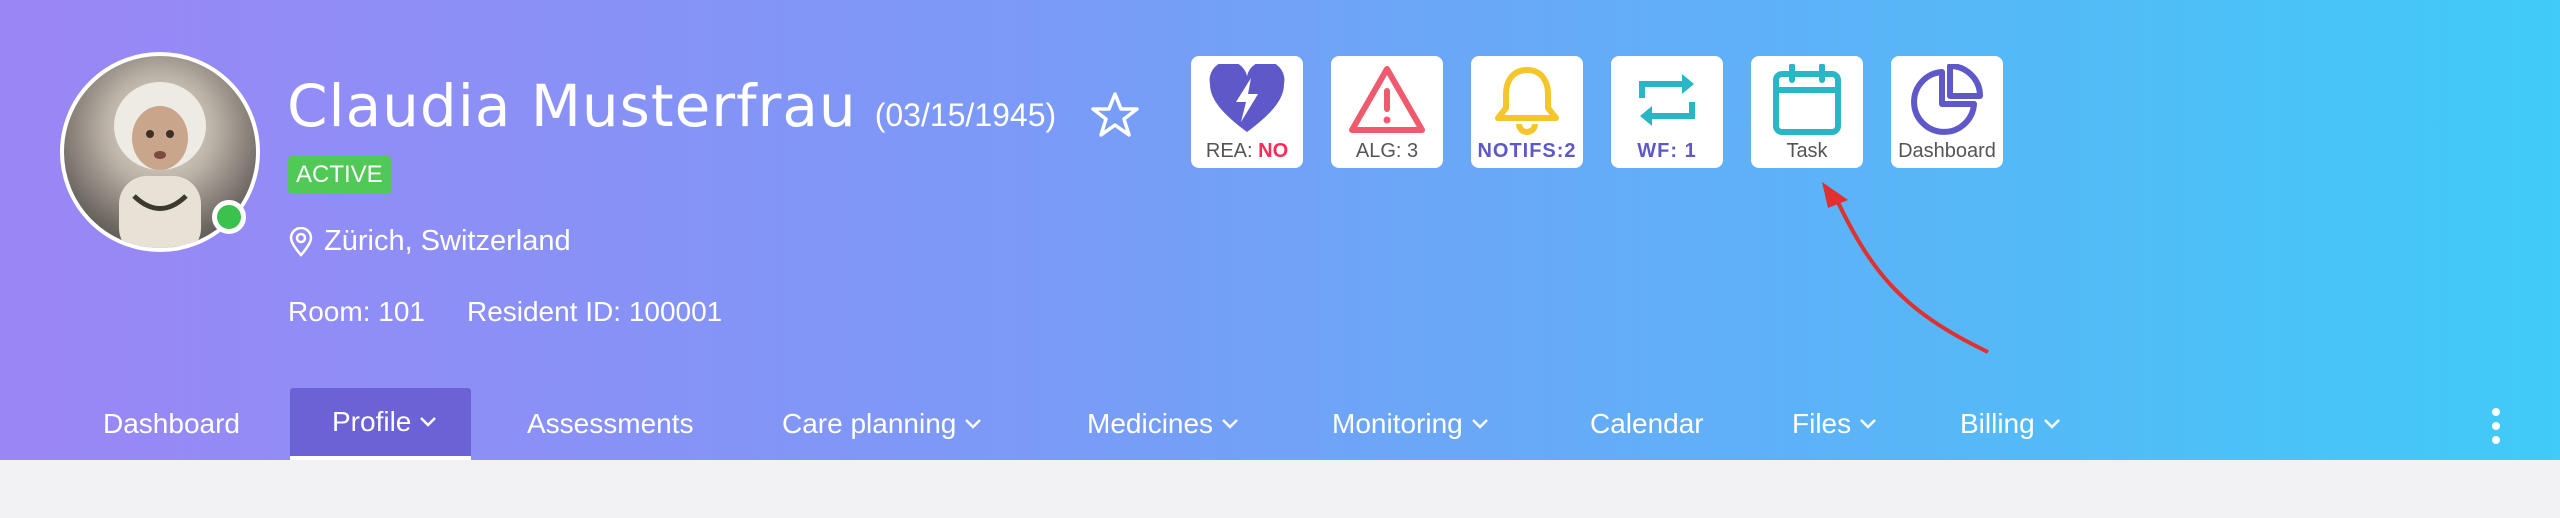  What do you see at coordinates (1947, 99) in the screenshot?
I see `pie-chart-icon` at bounding box center [1947, 99].